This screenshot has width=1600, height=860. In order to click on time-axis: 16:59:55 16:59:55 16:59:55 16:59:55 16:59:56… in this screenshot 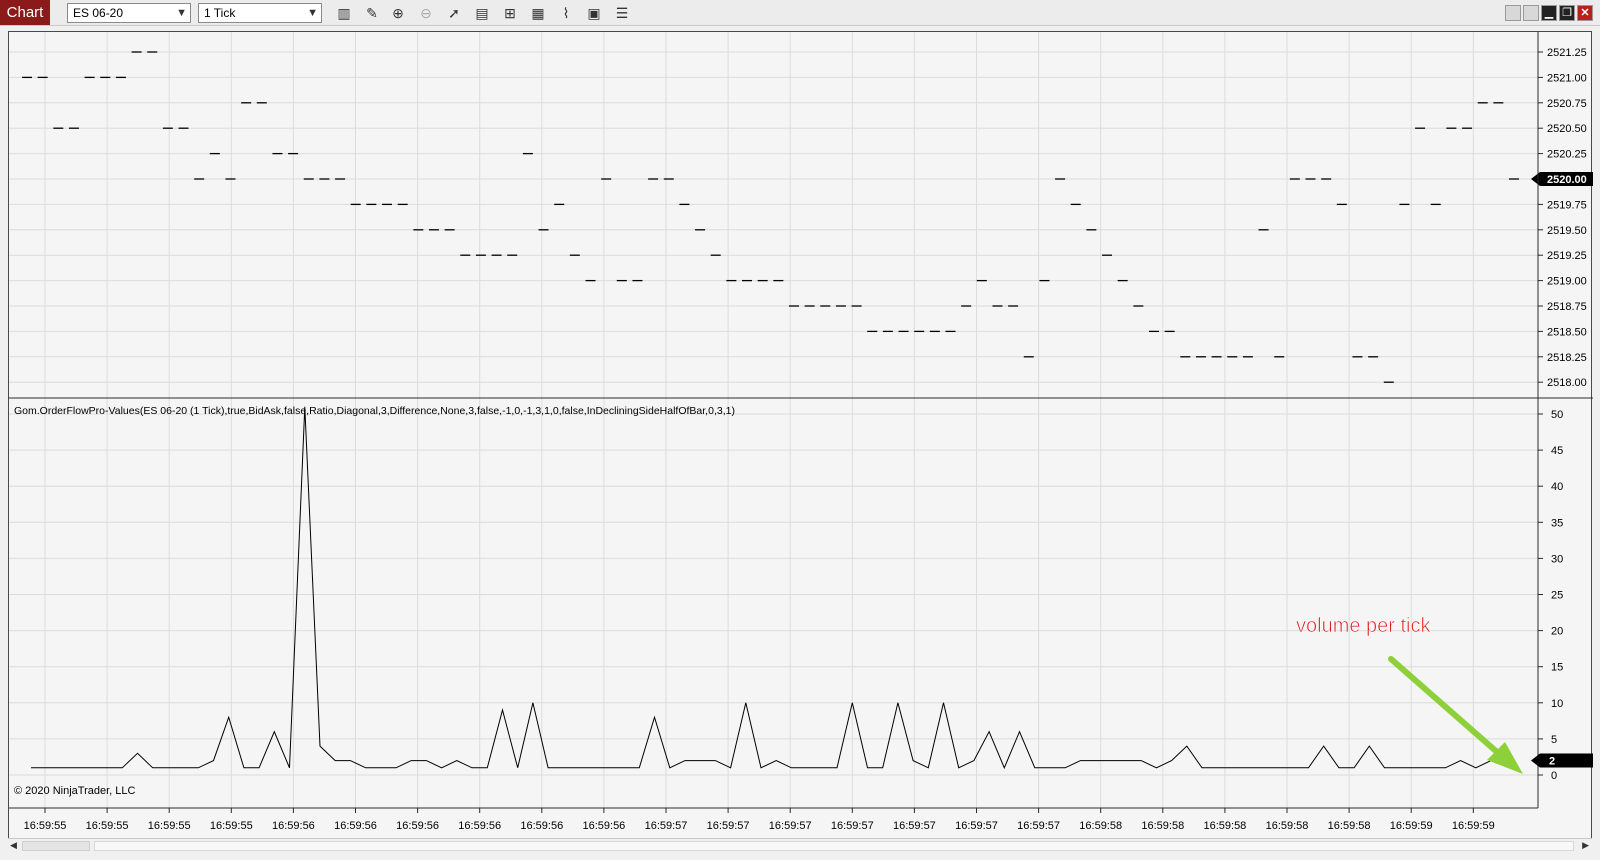, I will do `click(759, 820)`.